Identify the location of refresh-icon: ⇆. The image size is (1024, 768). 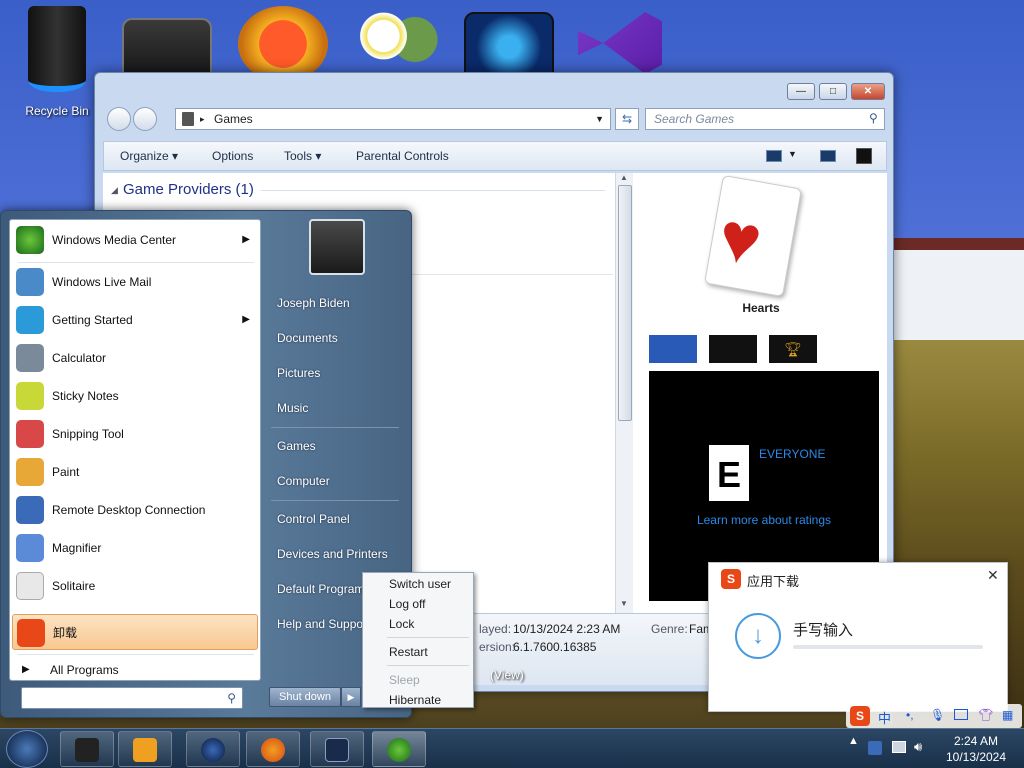
(627, 119).